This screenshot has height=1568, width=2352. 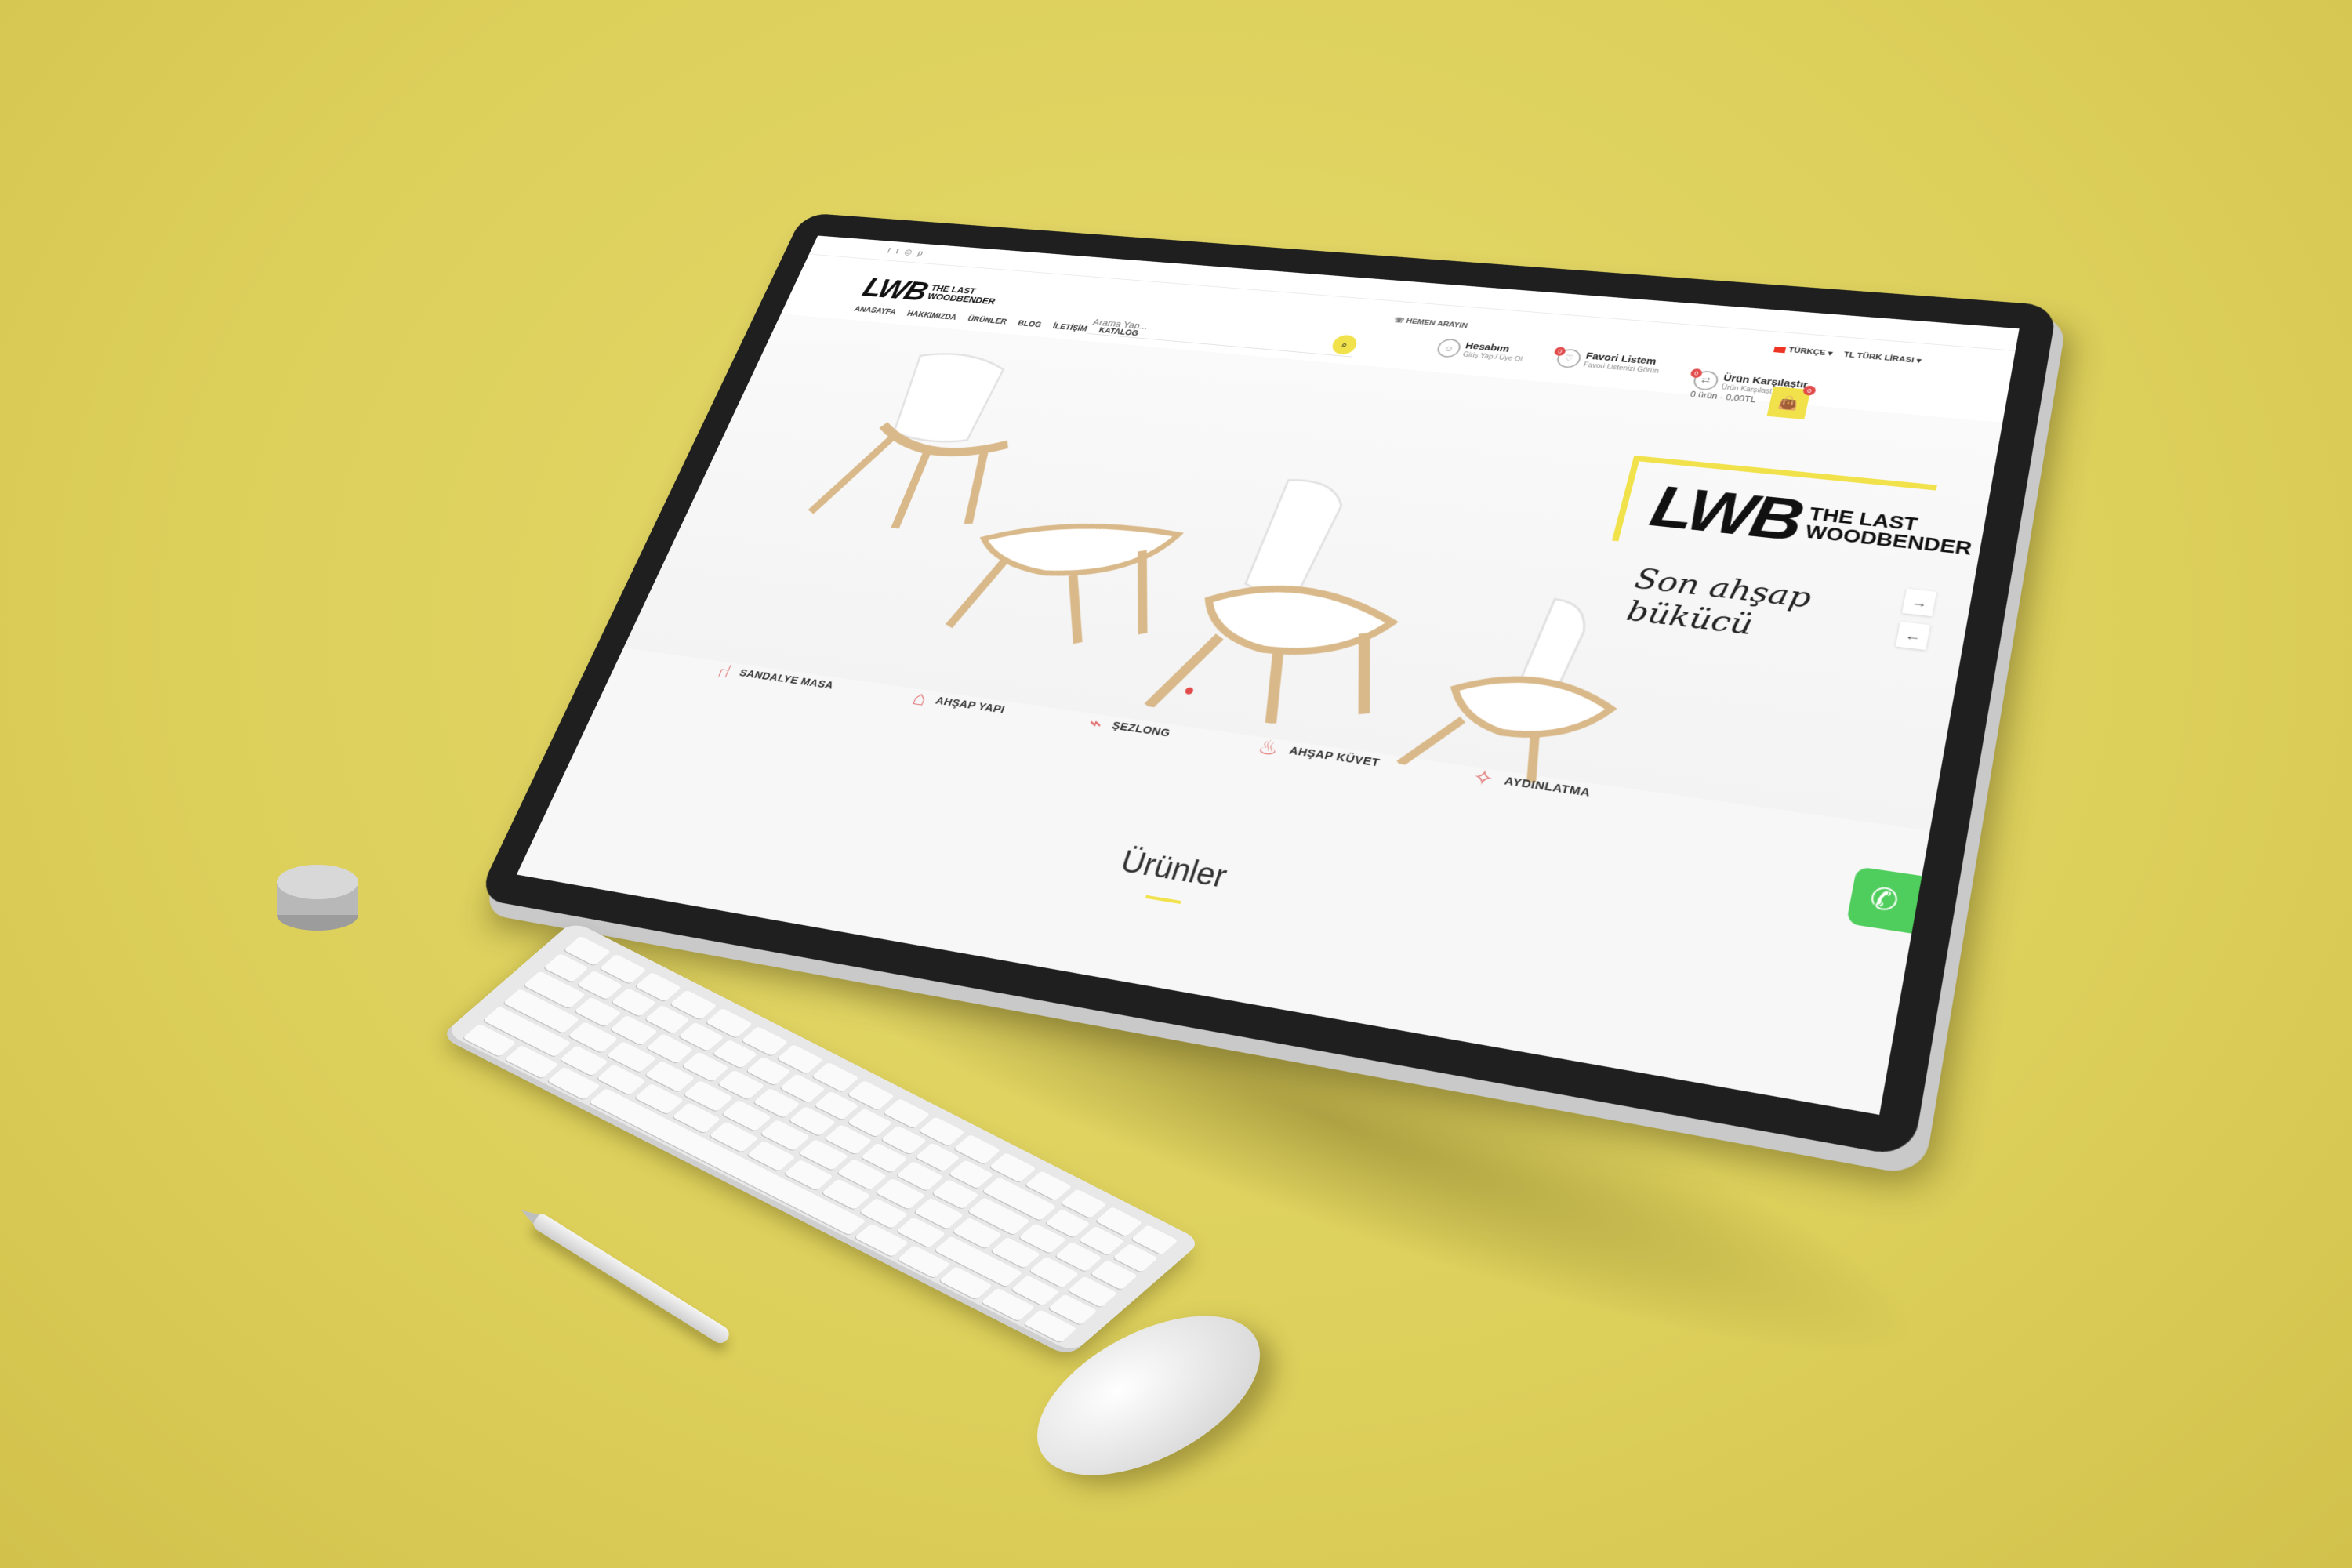 I want to click on nav-contact: İLETİŞİM, so click(x=1069, y=327).